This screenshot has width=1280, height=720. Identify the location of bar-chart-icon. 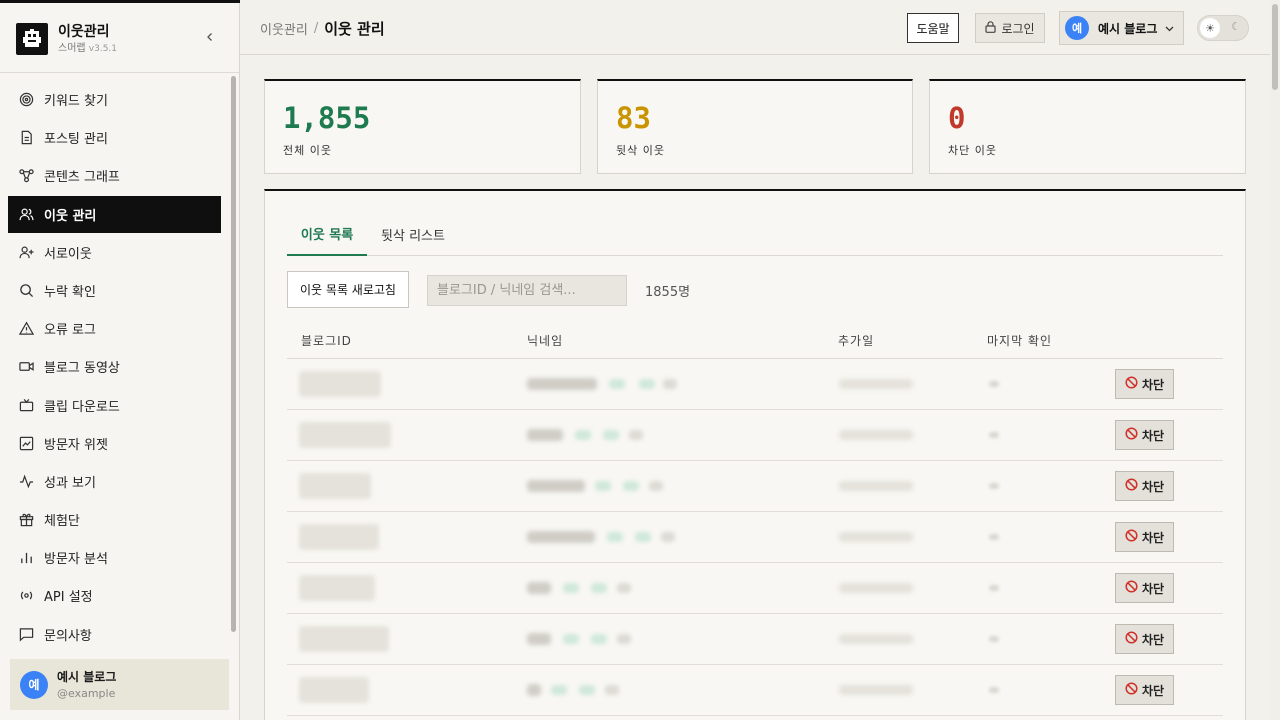
(26, 558).